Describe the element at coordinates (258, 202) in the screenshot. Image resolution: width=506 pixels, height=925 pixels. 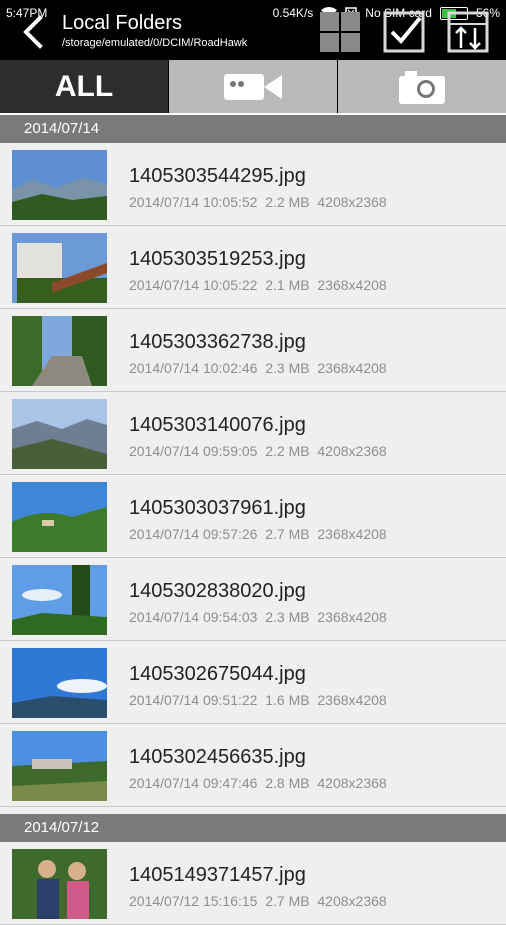
I see `file-meta: 2014/07/14 10:05:52 2.2 MB 4208x2368` at that location.